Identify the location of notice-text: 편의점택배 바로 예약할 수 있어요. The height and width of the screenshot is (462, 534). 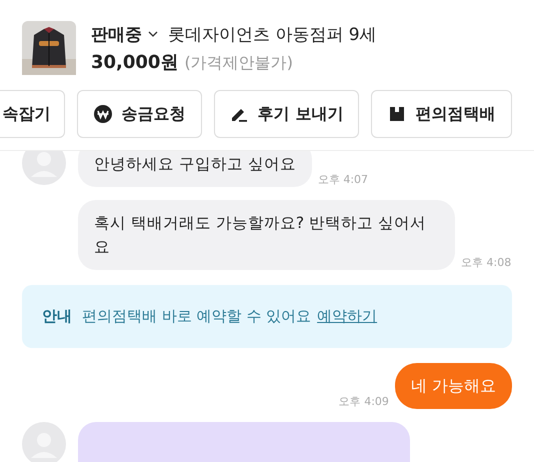
(197, 316).